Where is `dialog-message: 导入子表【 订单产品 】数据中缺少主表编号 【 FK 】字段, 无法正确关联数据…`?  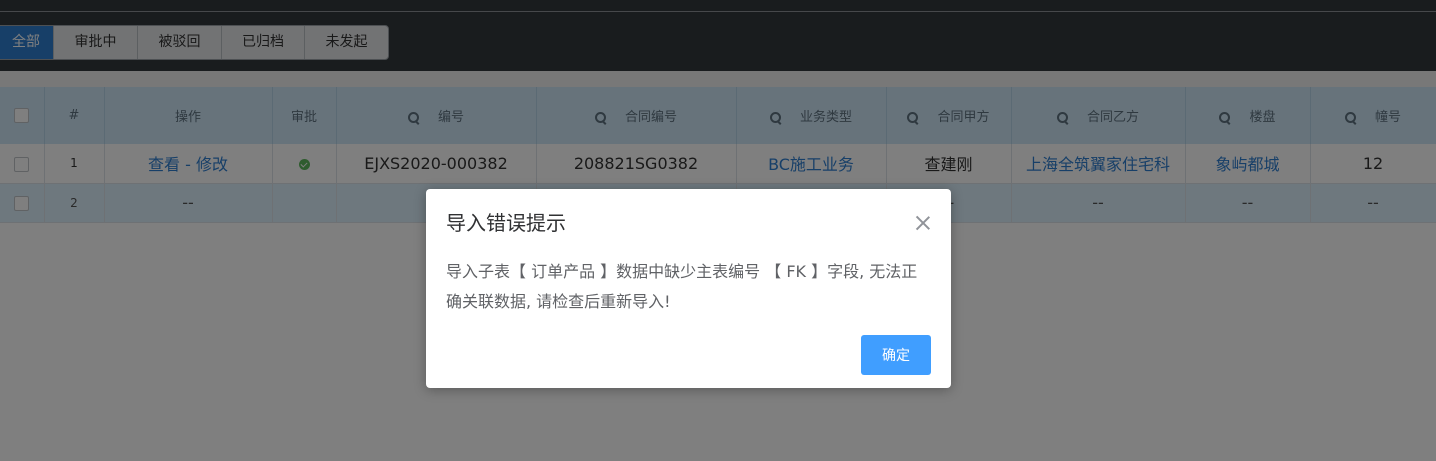
dialog-message: 导入子表【 订单产品 】数据中缺少主表编号 【 FK 】字段, 无法正确关联数据… is located at coordinates (682, 286).